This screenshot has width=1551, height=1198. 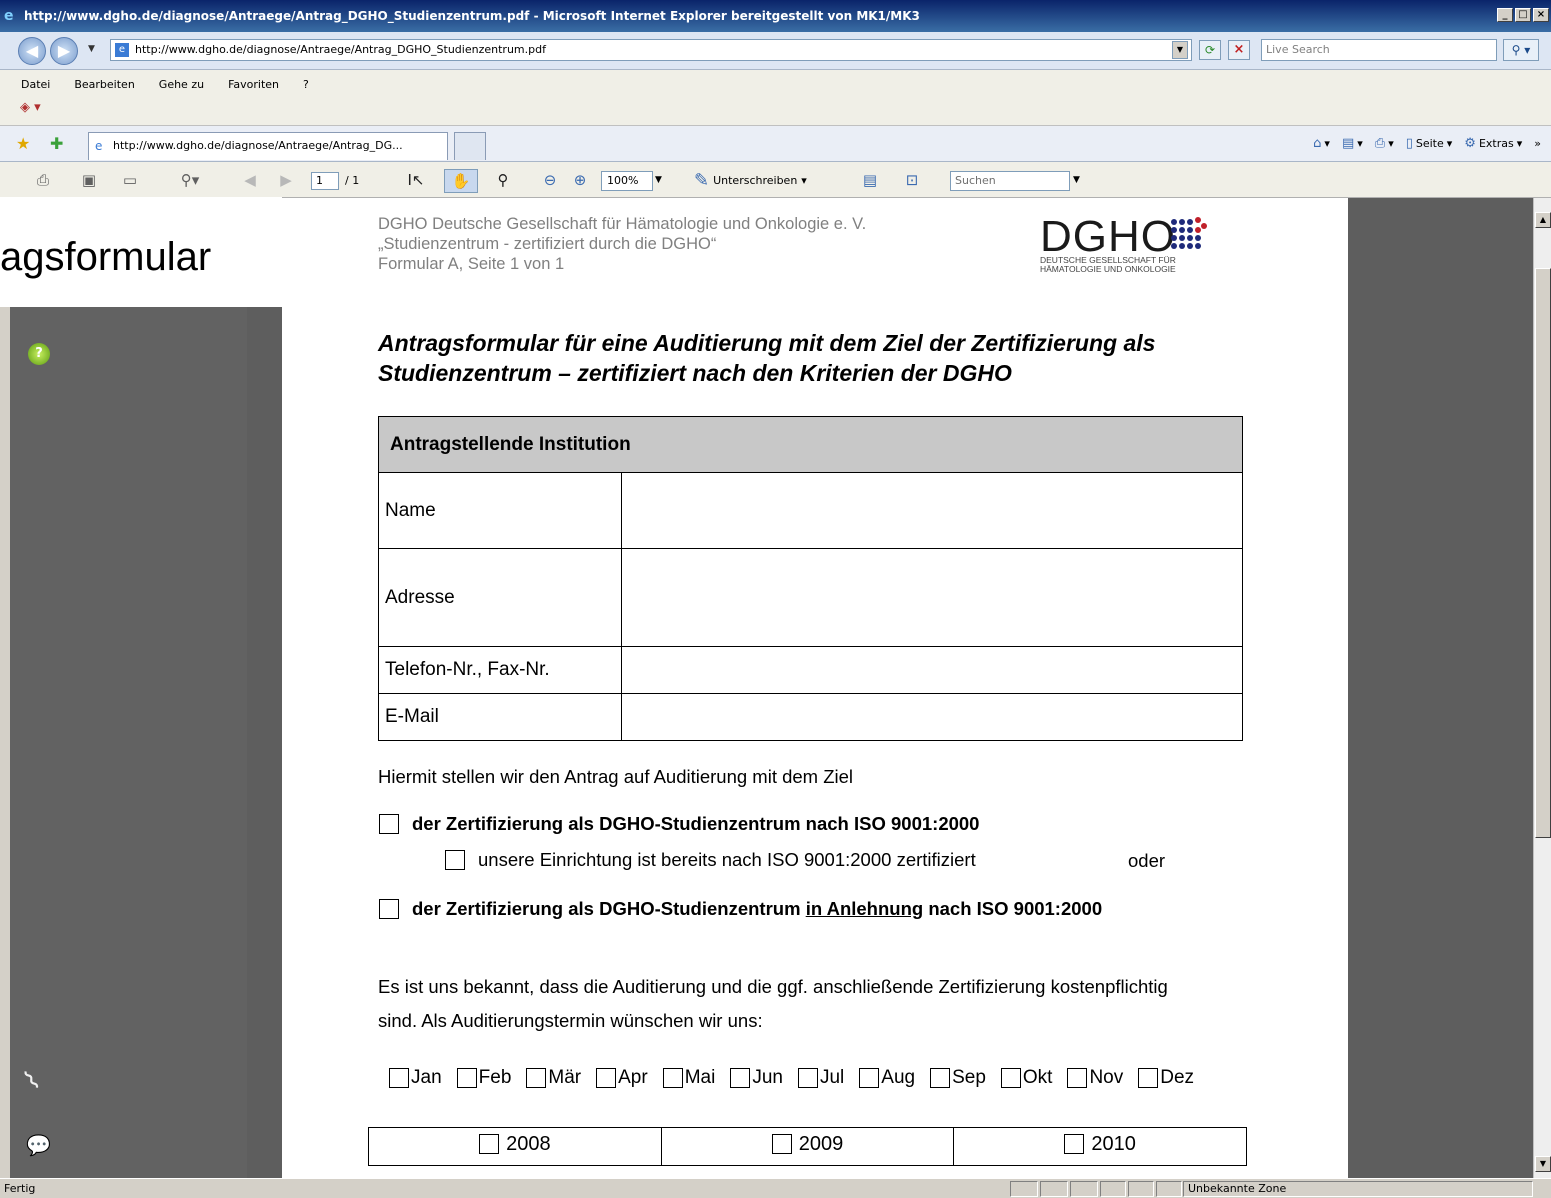 I want to click on attachment-icon: ⌇, so click(x=33, y=1081).